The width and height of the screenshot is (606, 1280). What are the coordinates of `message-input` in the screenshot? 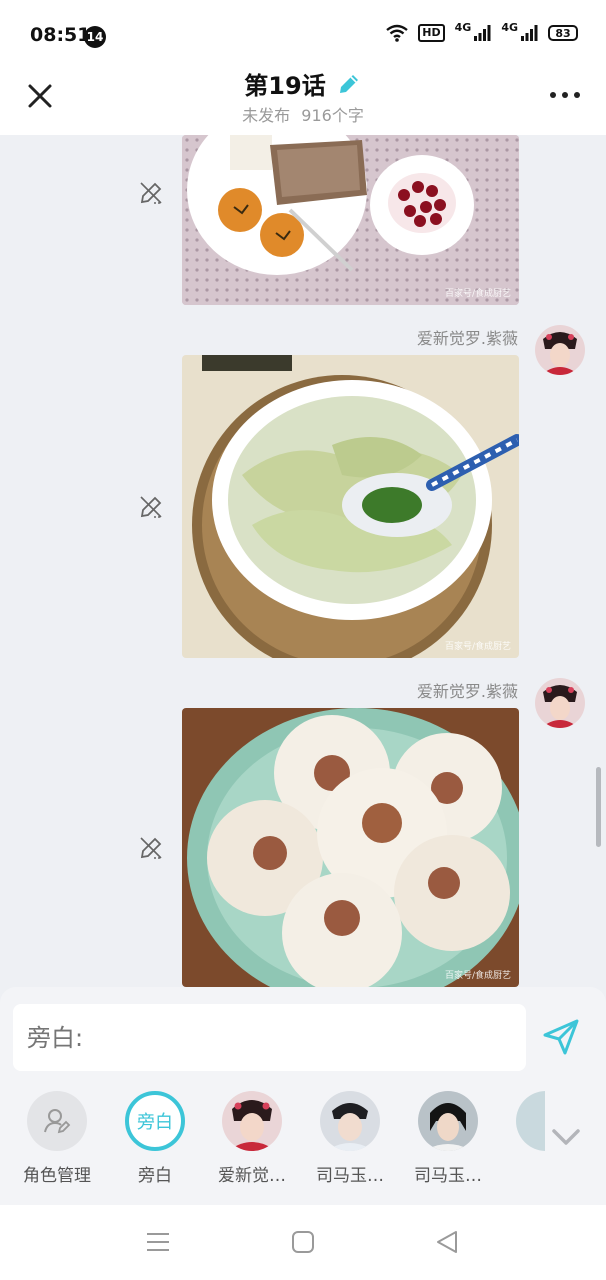 It's located at (269, 1037).